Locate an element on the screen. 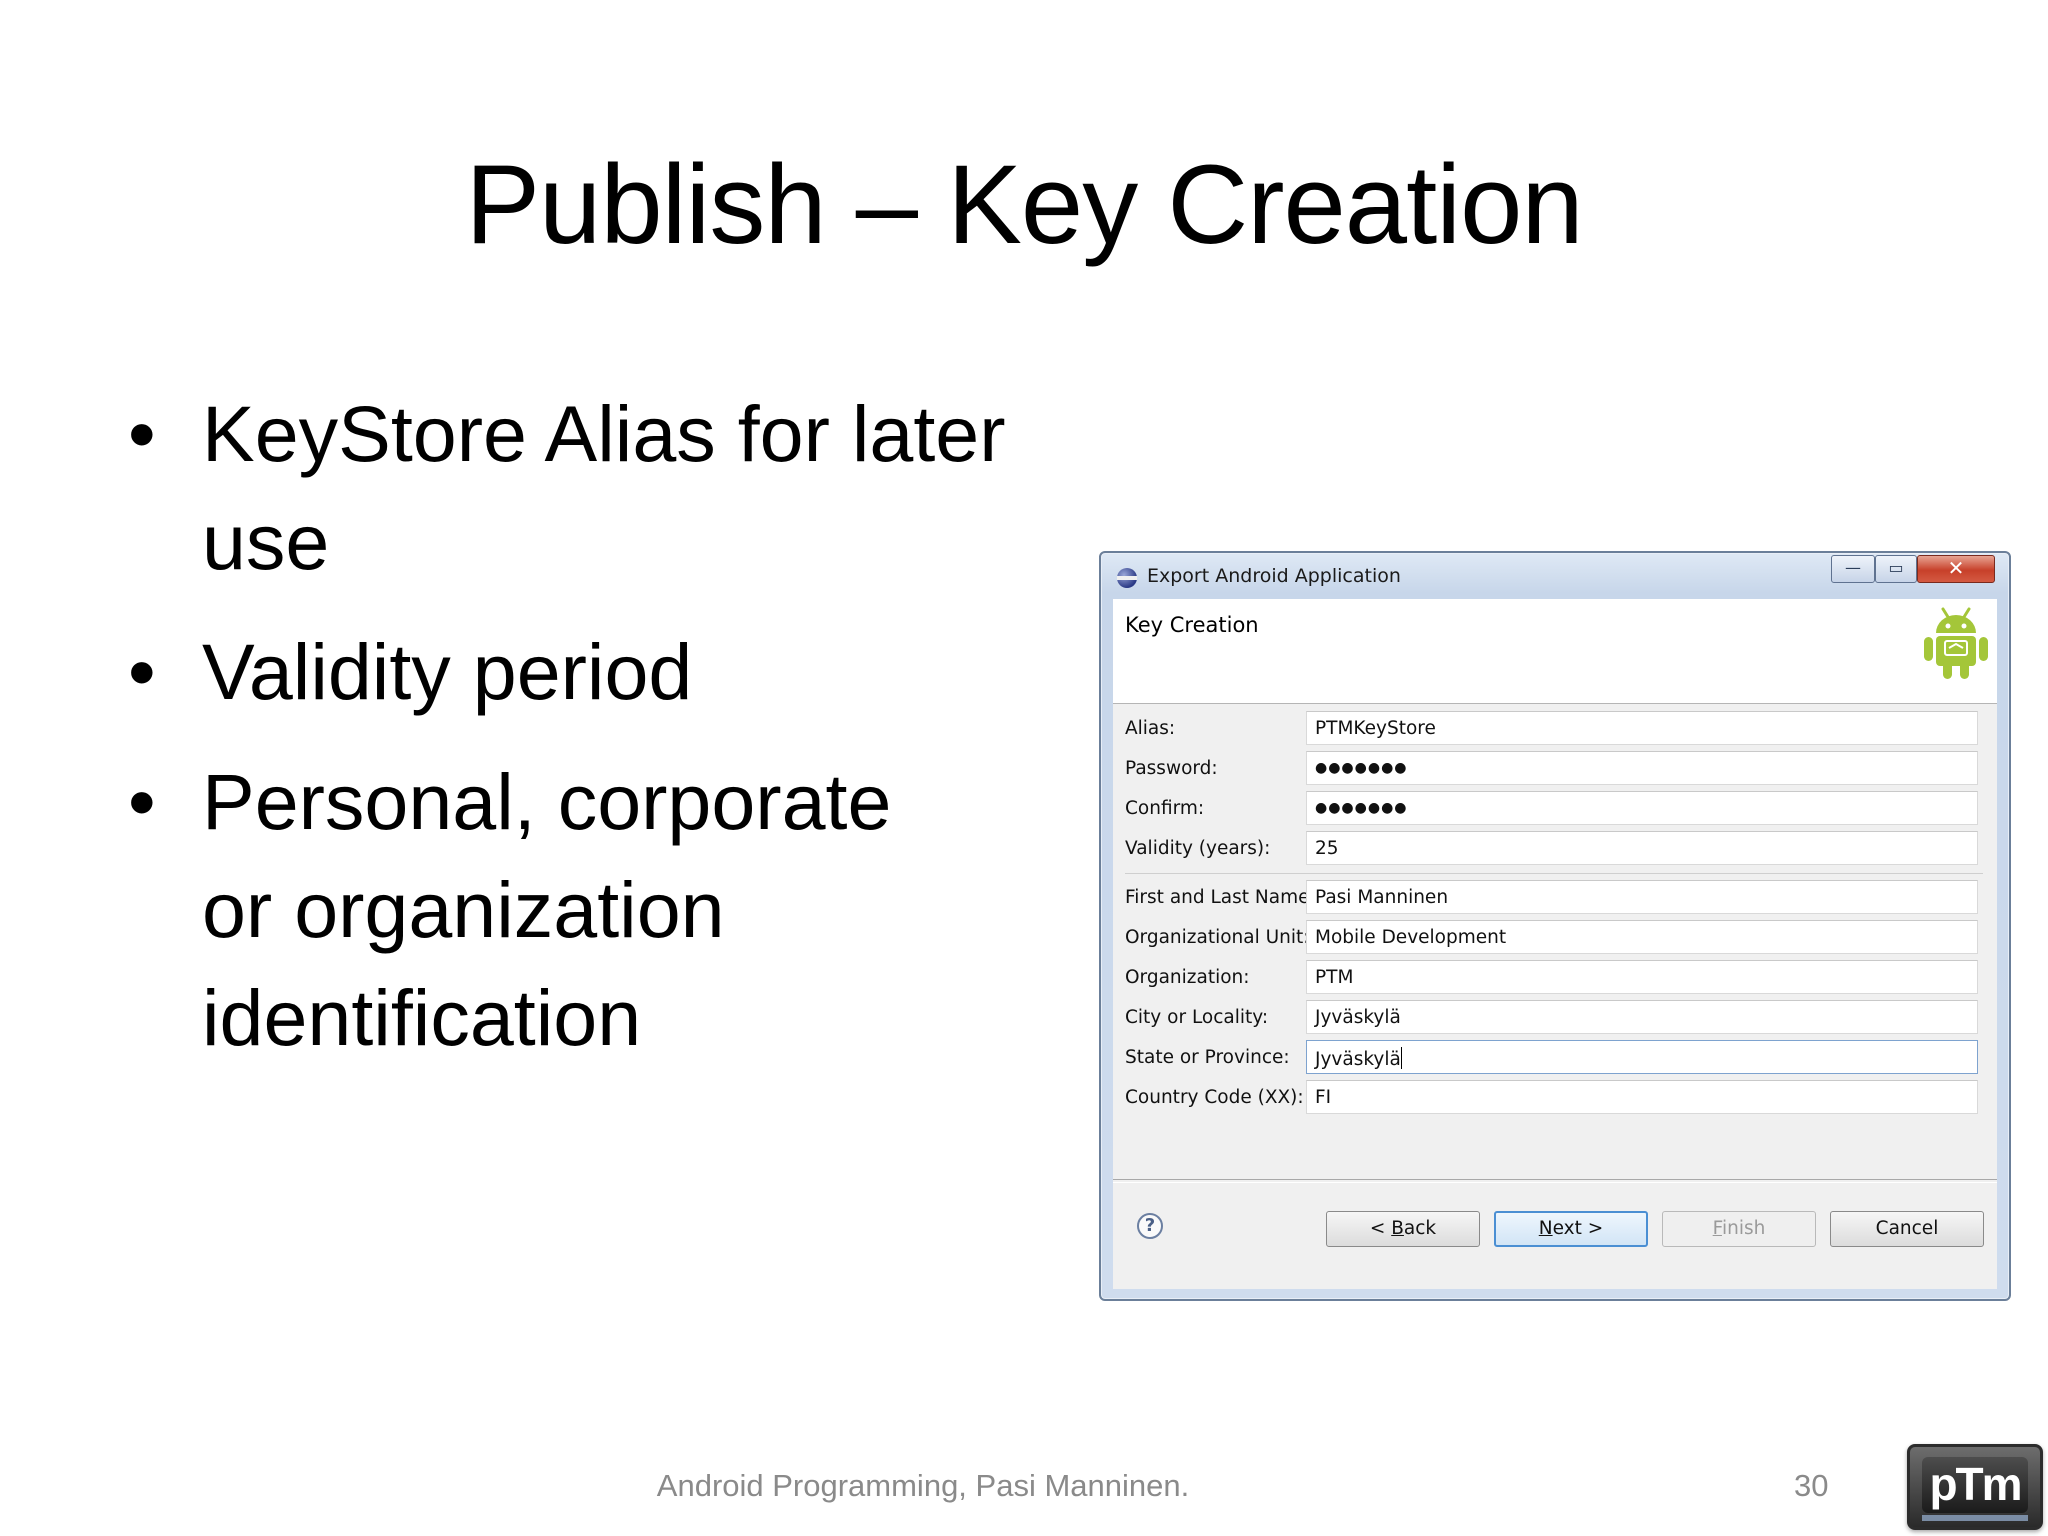 Image resolution: width=2048 pixels, height=1536 pixels. next-button-mnemonic: N is located at coordinates (1545, 1228).